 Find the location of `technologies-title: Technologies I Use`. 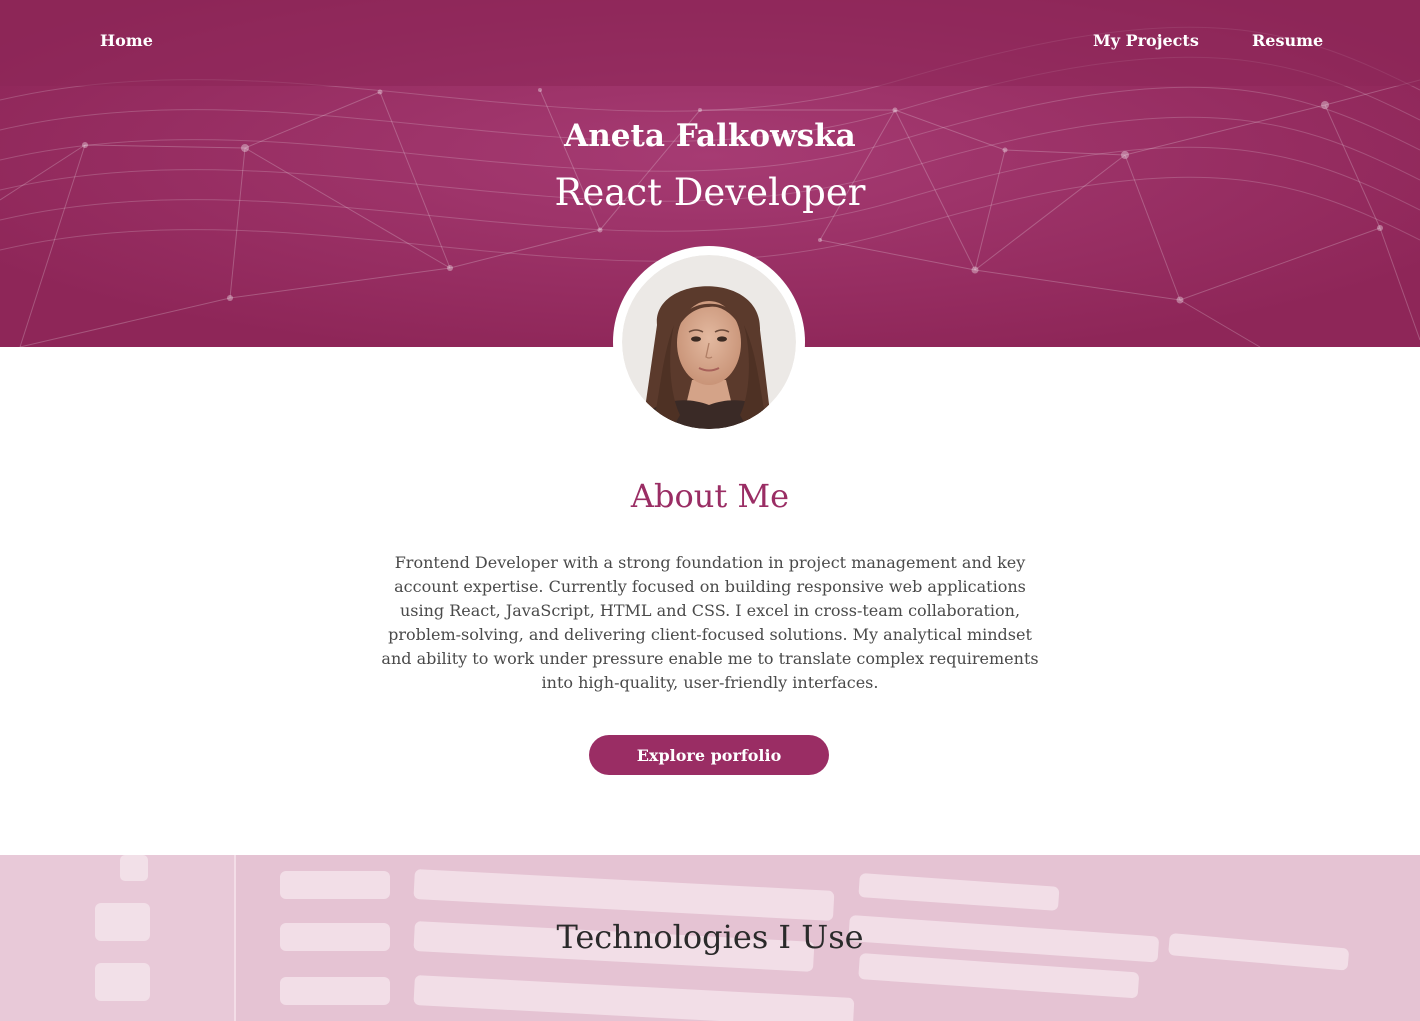

technologies-title: Technologies I Use is located at coordinates (710, 937).